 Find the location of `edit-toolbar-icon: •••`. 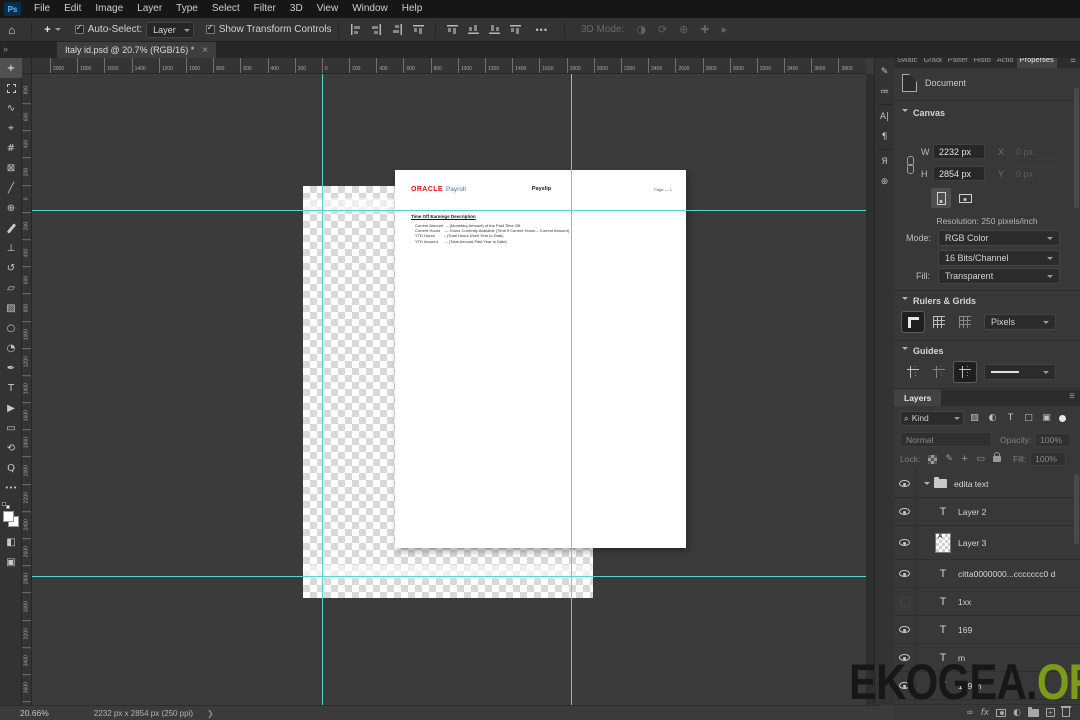

edit-toolbar-icon: ••• is located at coordinates (11, 488).